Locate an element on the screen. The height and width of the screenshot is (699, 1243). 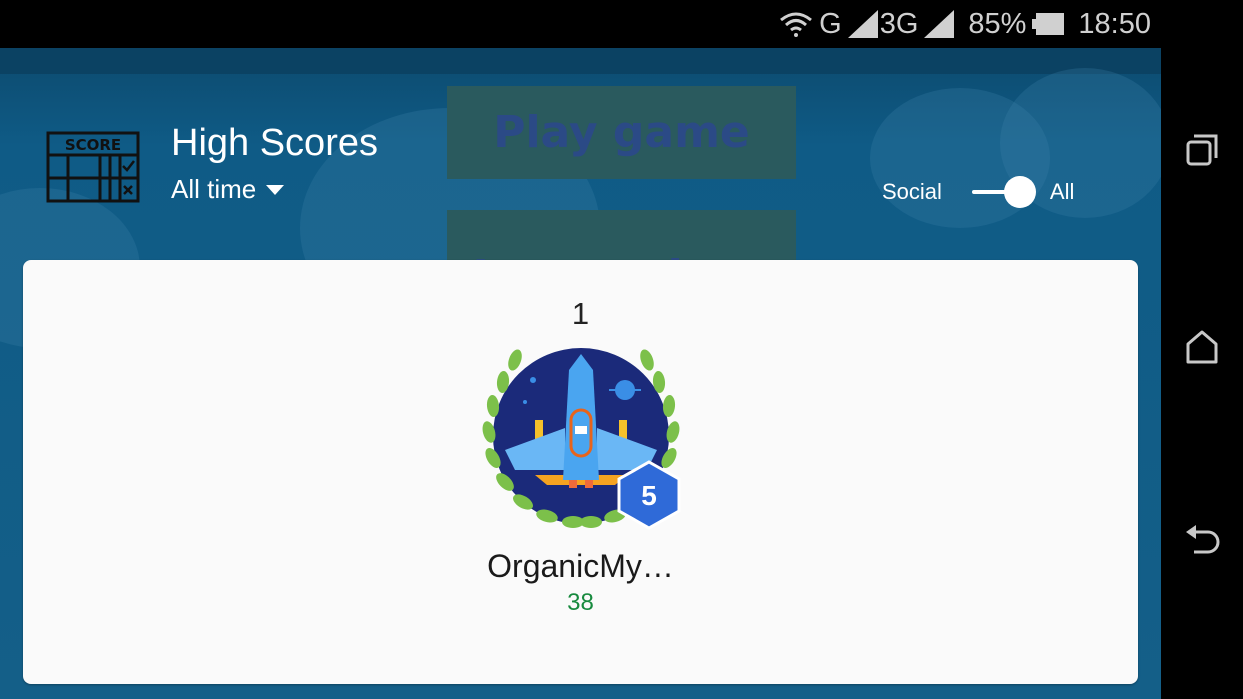
network-type-2: 3G is located at coordinates (899, 23).